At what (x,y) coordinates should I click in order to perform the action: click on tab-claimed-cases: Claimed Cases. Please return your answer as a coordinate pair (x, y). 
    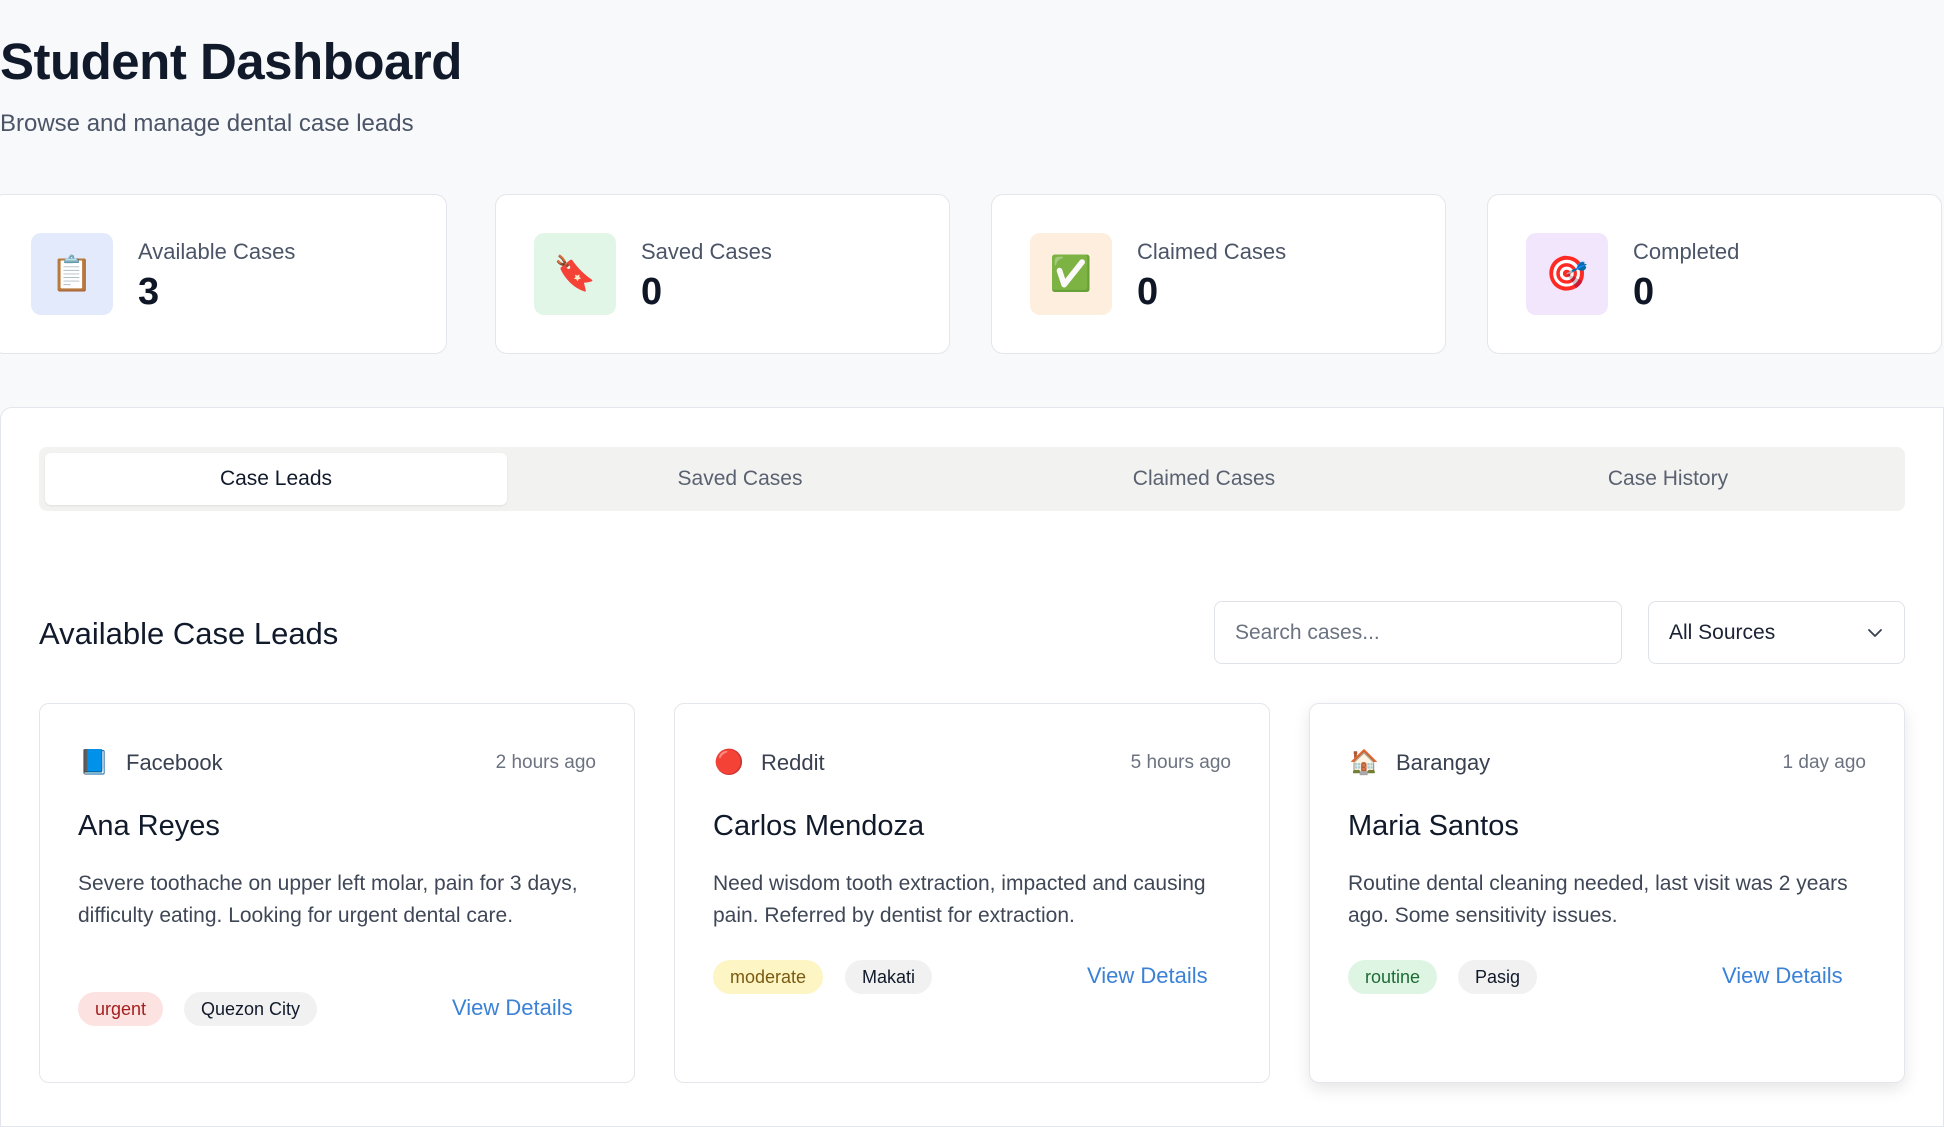
    Looking at the image, I should click on (1204, 479).